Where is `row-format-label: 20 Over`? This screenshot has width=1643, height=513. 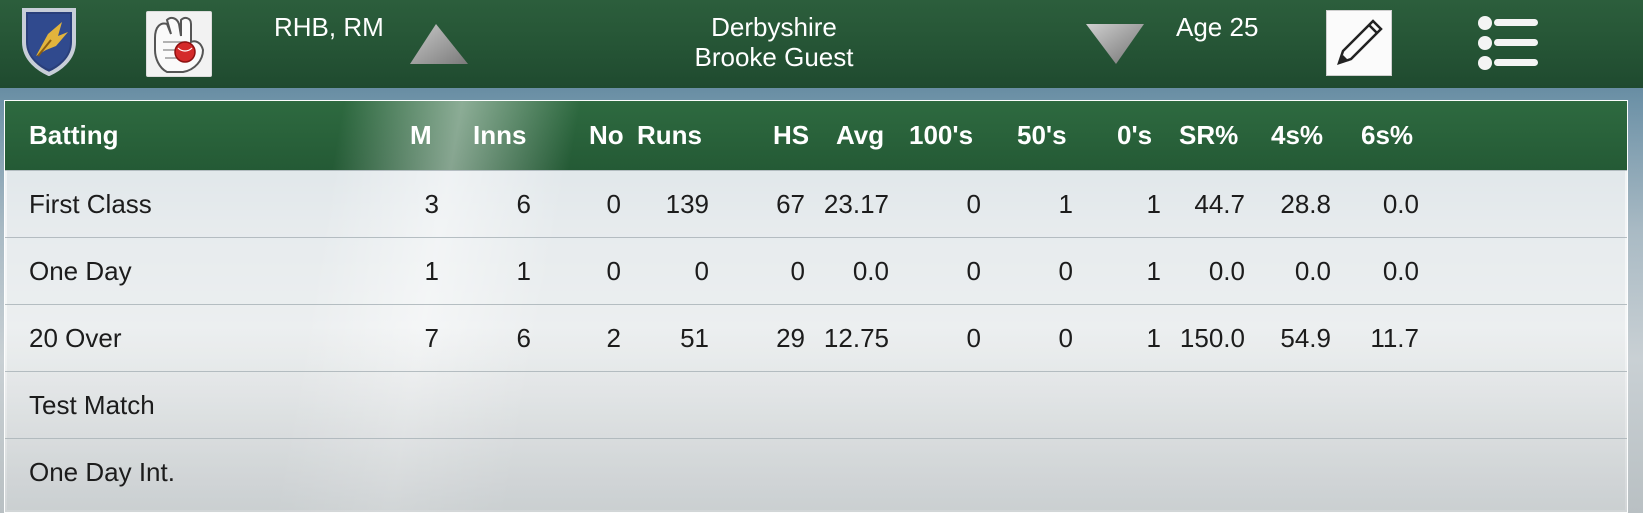
row-format-label: 20 Over is located at coordinates (75, 338).